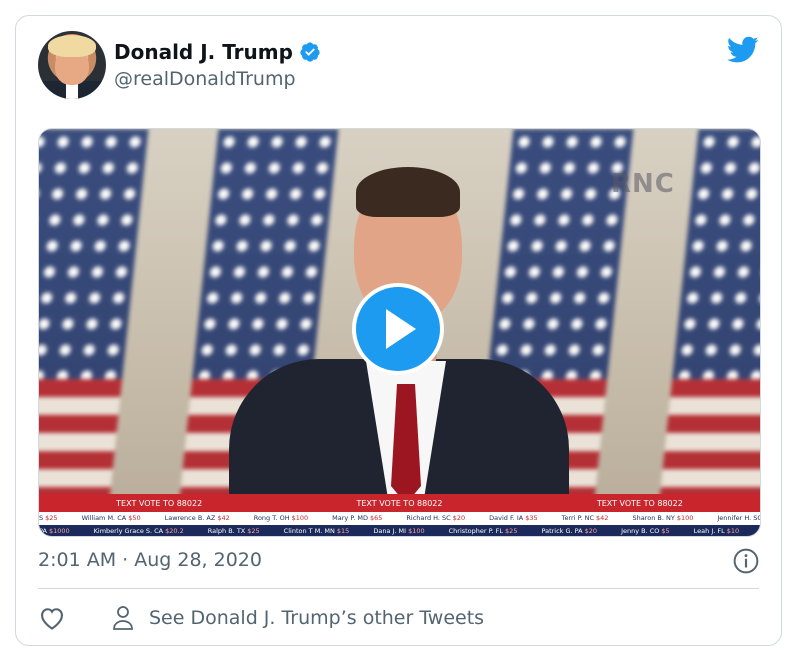 The height and width of the screenshot is (665, 799). Describe the element at coordinates (134, 518) in the screenshot. I see `ticker-donor-amount: $50` at that location.